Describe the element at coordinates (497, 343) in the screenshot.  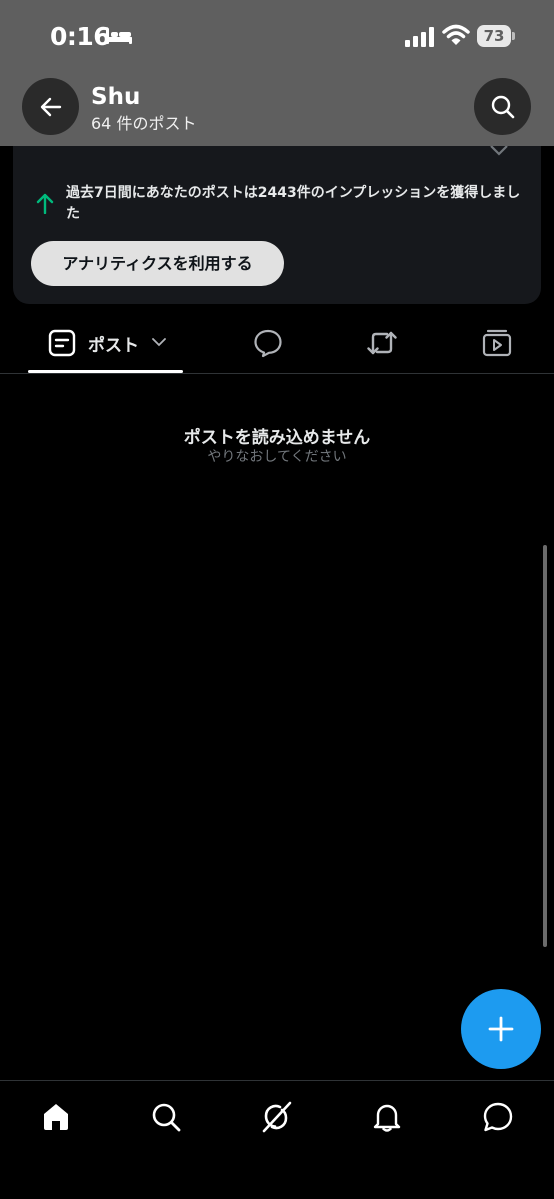
I see `media-icon` at that location.